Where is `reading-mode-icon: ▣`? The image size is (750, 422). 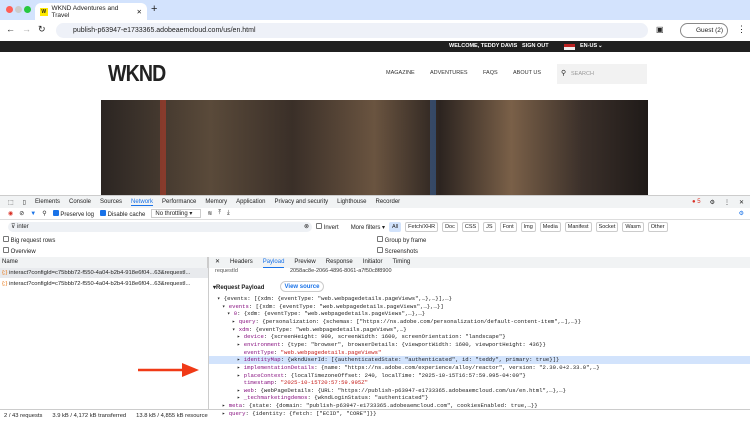 reading-mode-icon: ▣ is located at coordinates (660, 29).